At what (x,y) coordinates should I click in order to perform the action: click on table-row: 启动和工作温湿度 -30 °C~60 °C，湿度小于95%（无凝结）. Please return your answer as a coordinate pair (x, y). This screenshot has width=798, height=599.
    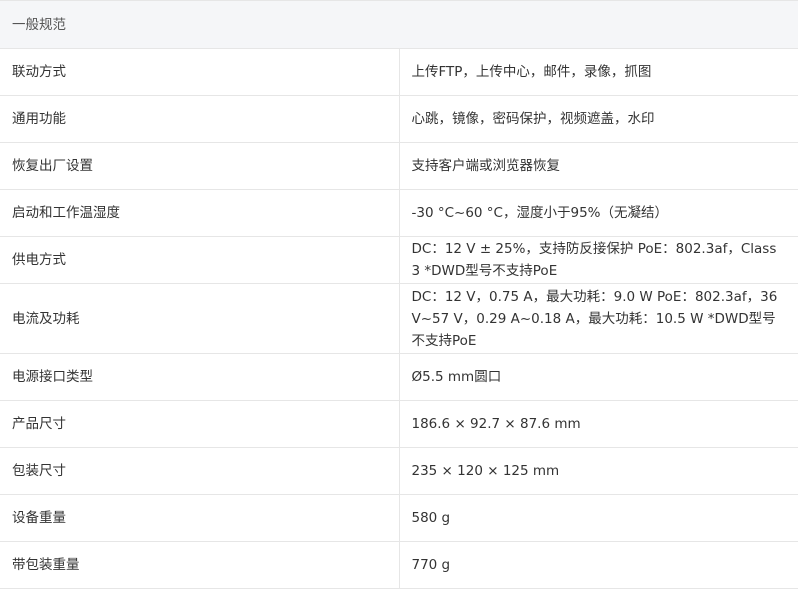
    Looking at the image, I should click on (399, 213).